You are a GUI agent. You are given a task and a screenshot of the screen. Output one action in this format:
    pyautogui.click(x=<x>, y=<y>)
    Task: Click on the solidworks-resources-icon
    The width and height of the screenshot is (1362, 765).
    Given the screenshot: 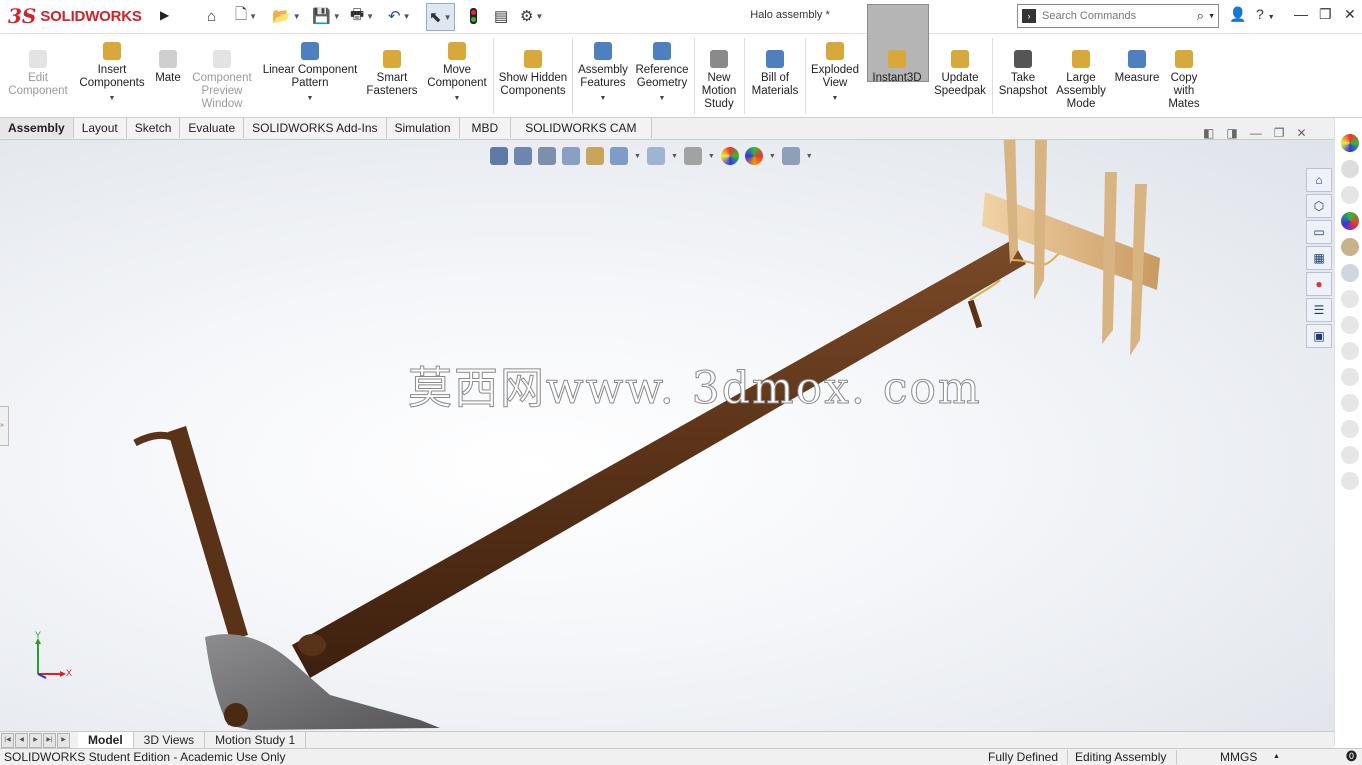 What is the action you would take?
    pyautogui.click(x=1350, y=273)
    